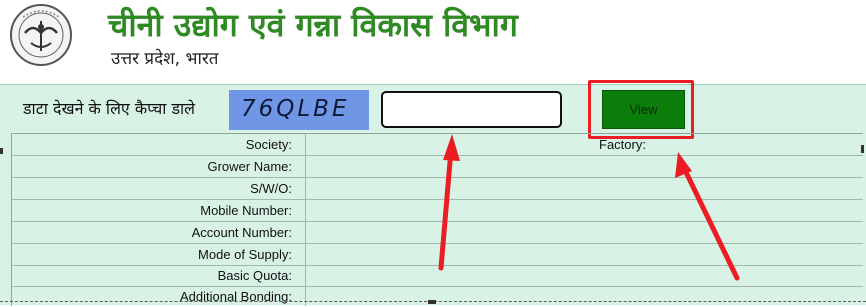  What do you see at coordinates (437, 211) in the screenshot?
I see `table-row: Mobile Number:` at bounding box center [437, 211].